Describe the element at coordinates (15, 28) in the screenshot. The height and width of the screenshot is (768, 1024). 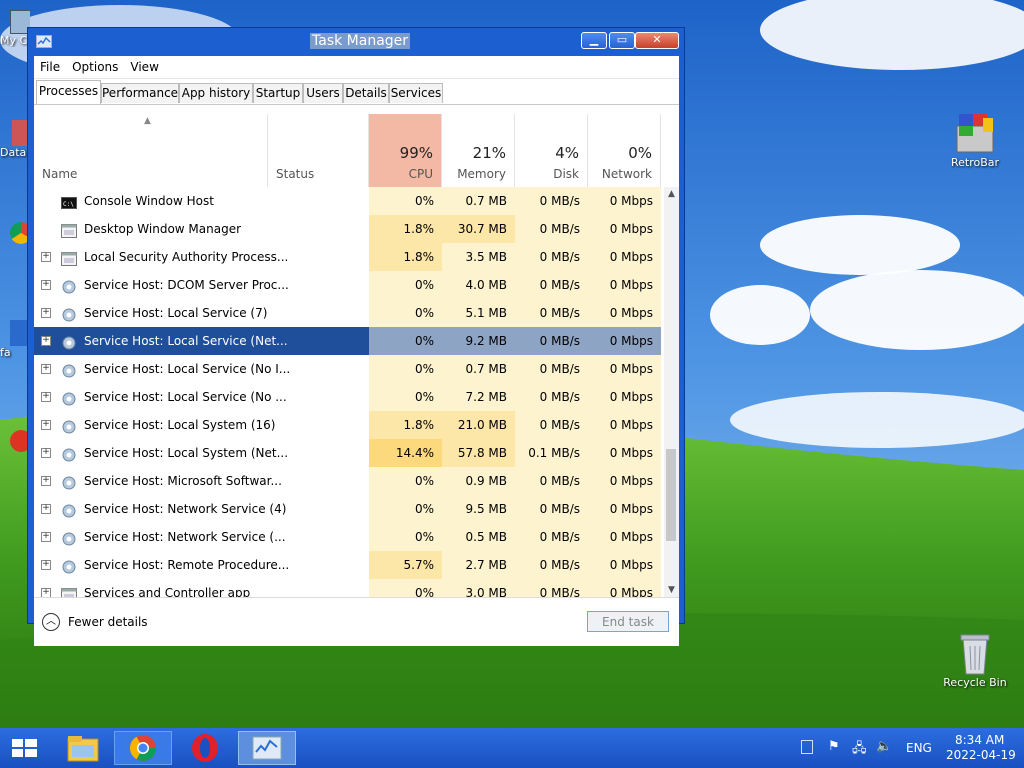
I see `desktop-icon-my-computer: My C` at that location.